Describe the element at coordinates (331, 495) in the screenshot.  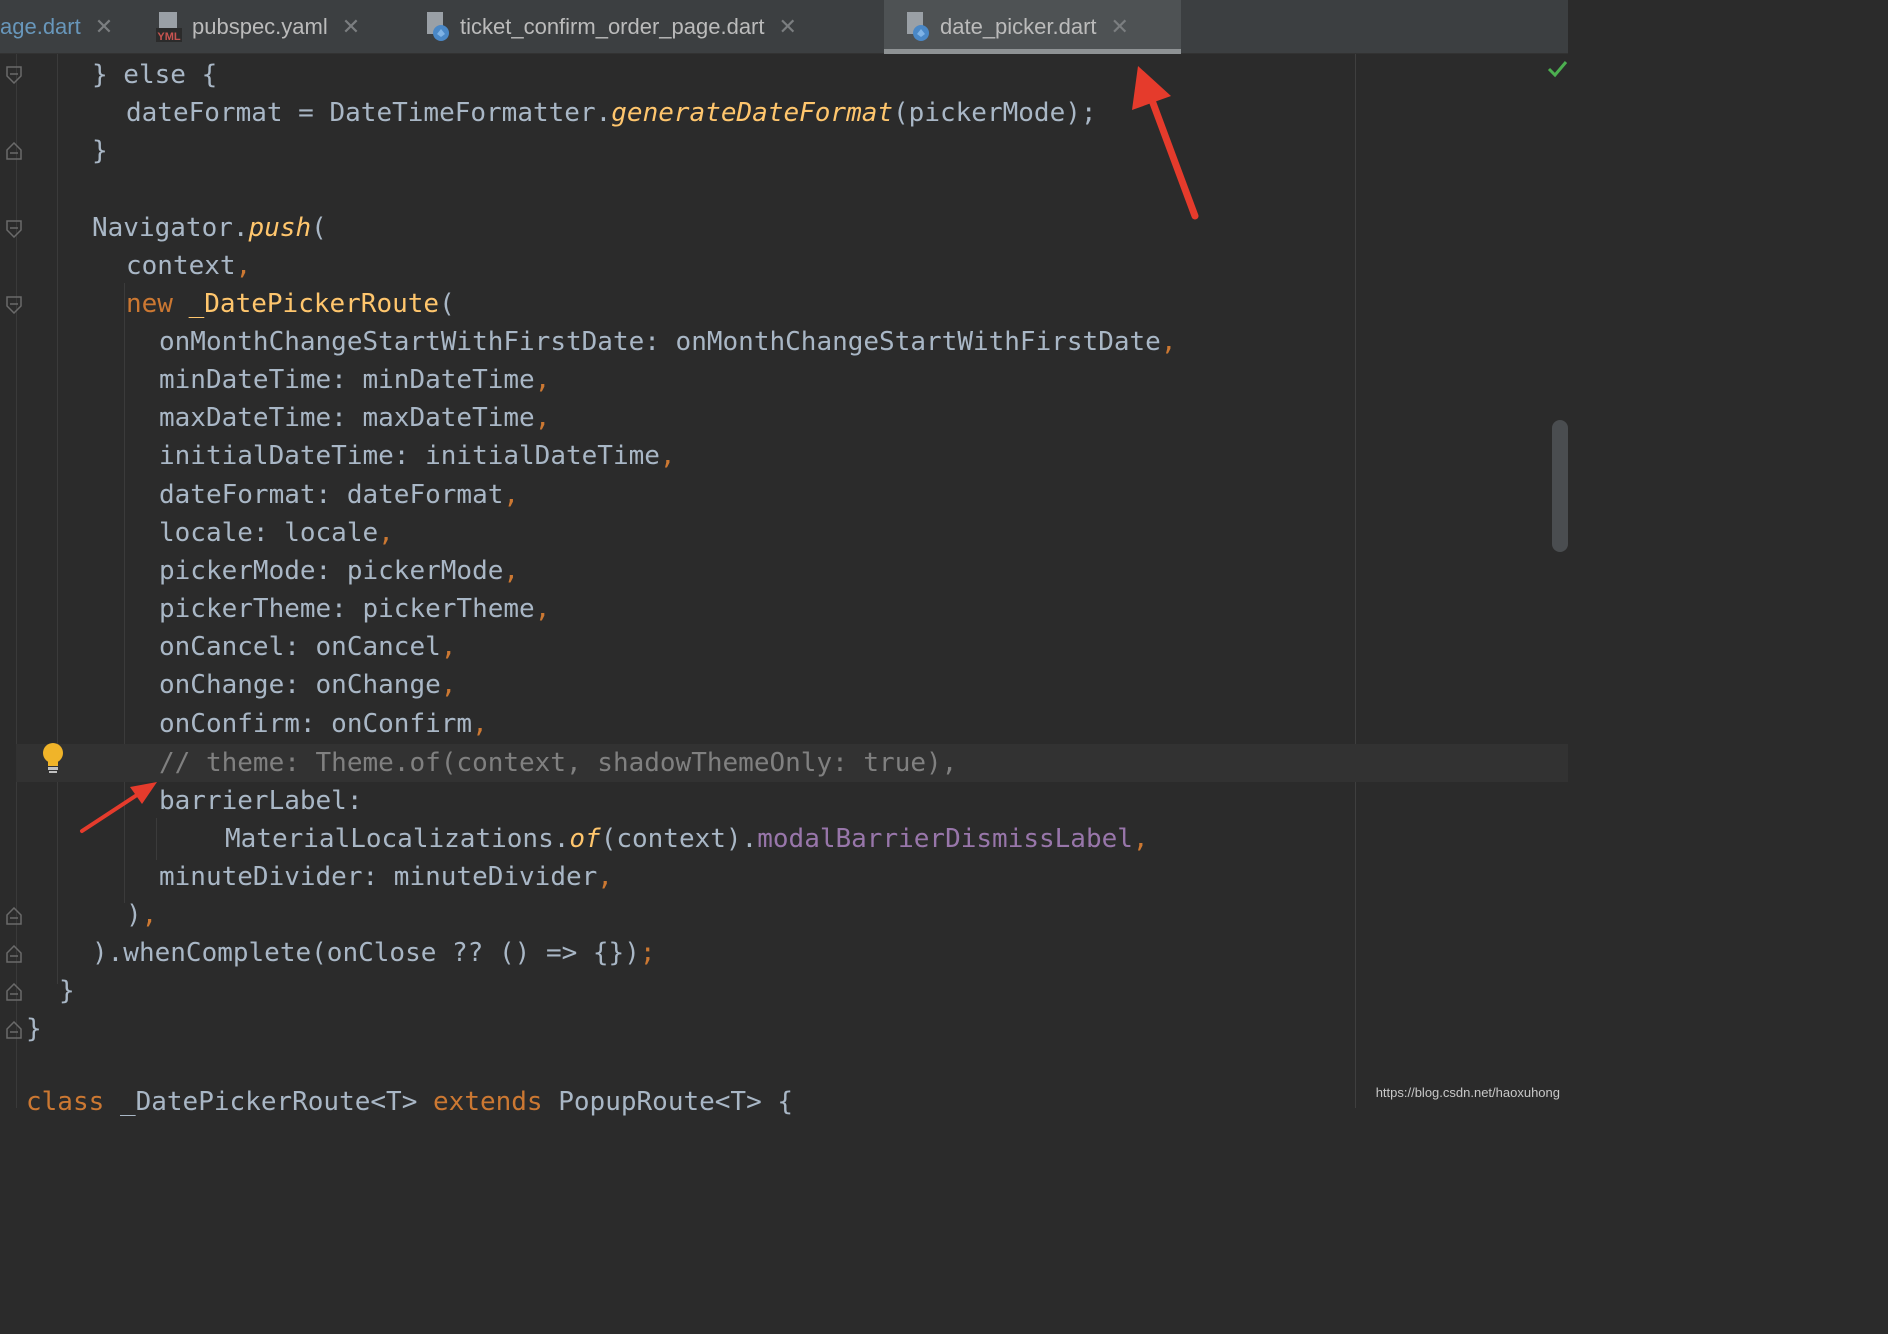
I see `code-text: dateFormat` at that location.